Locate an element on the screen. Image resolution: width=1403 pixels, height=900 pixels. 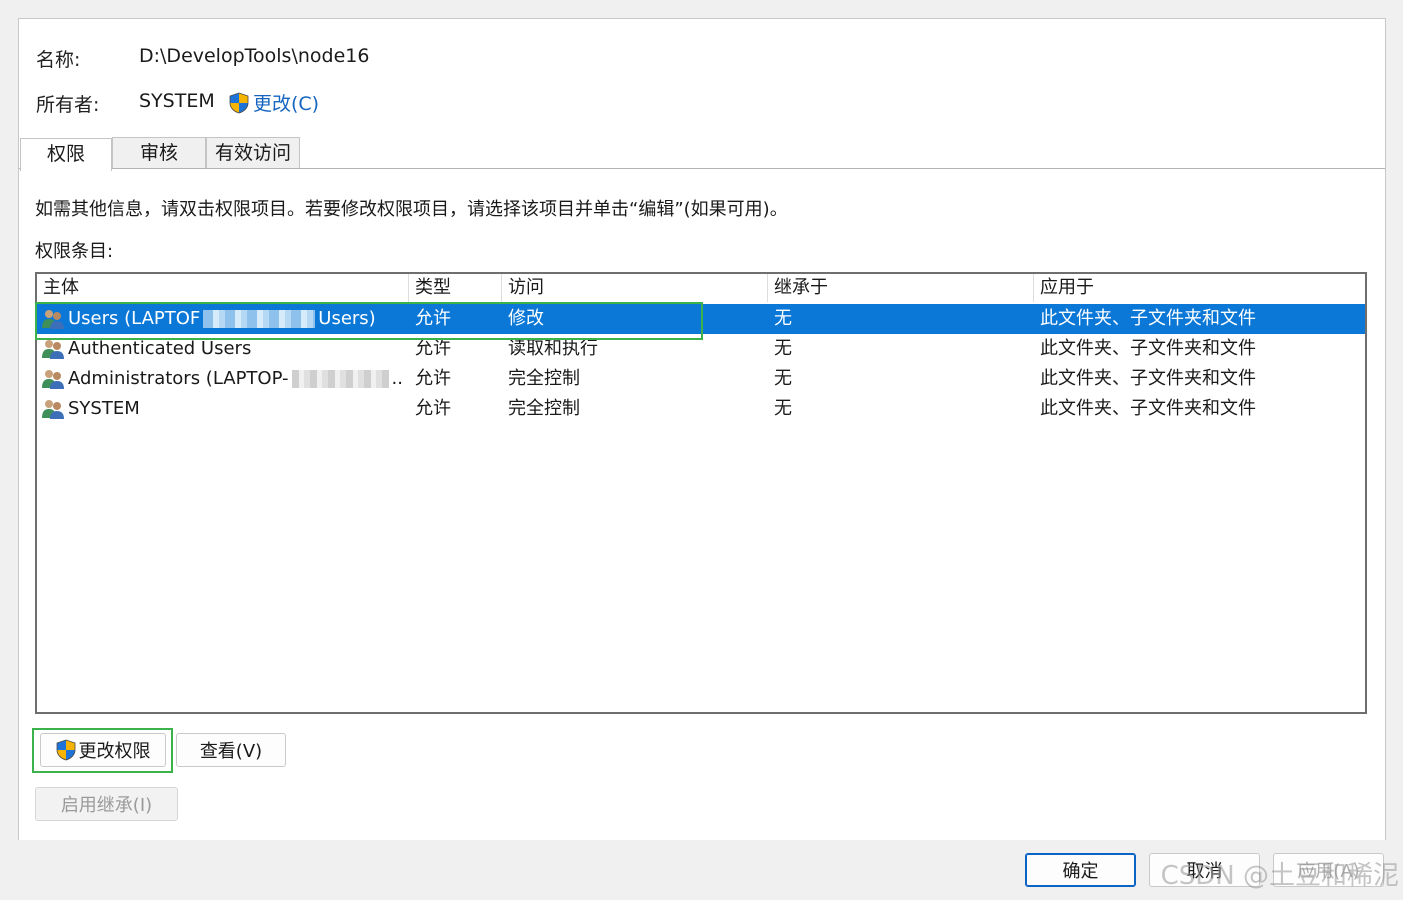
principal-cell: Users (LAPTOF Users) is located at coordinates (222, 319).